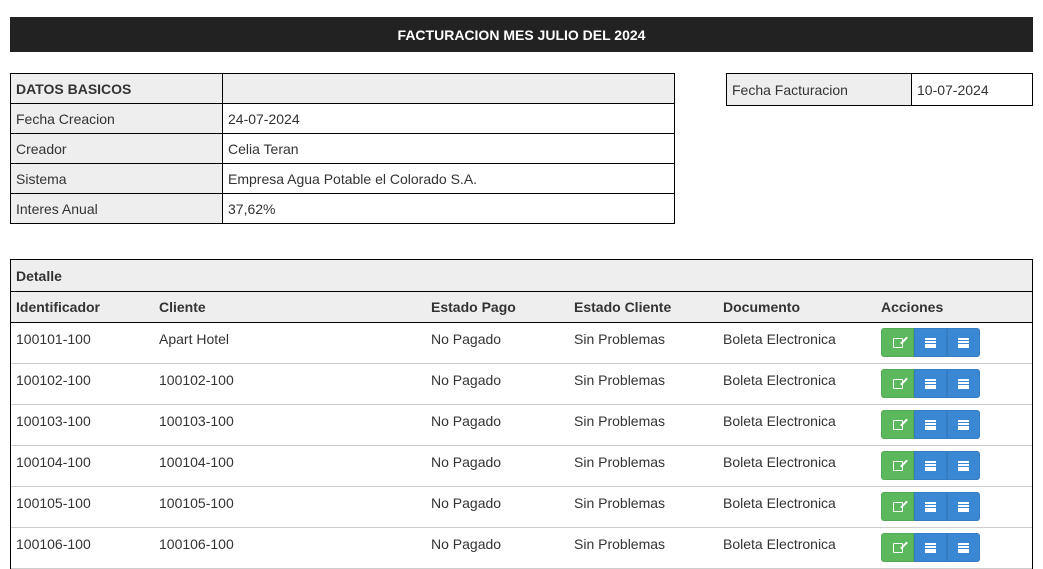 The image size is (1043, 569). I want to click on billing-date-table: Fecha Facturacion 10-07-2024, so click(879, 89).